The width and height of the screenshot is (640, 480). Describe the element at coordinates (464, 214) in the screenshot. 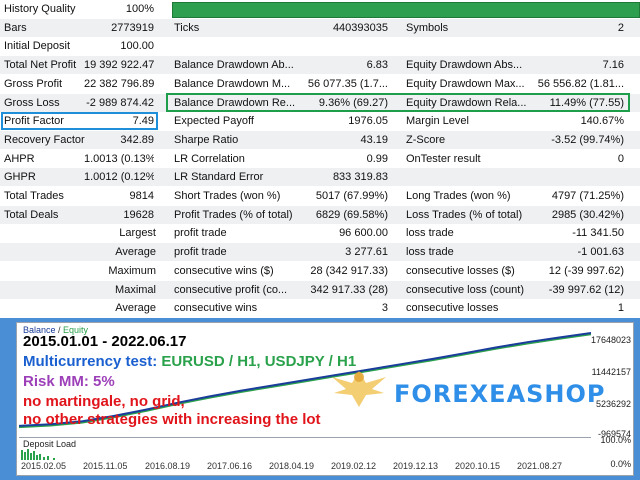

I see `report-label: Loss Trades (% of total)` at that location.